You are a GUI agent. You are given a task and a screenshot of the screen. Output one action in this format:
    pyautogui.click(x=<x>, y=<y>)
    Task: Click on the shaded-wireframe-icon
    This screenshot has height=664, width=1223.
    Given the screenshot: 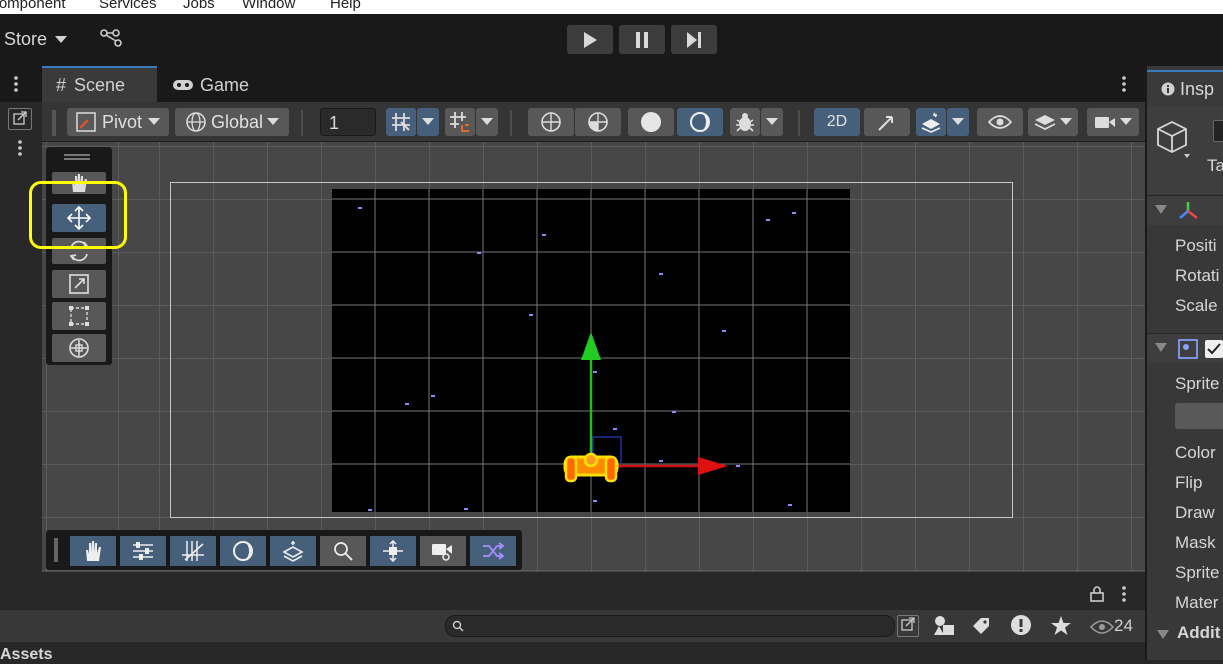 What is the action you would take?
    pyautogui.click(x=598, y=122)
    